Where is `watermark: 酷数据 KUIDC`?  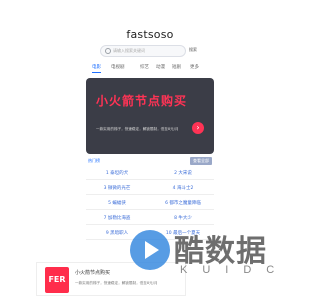 watermark: 酷数据 KUIDC is located at coordinates (212, 254).